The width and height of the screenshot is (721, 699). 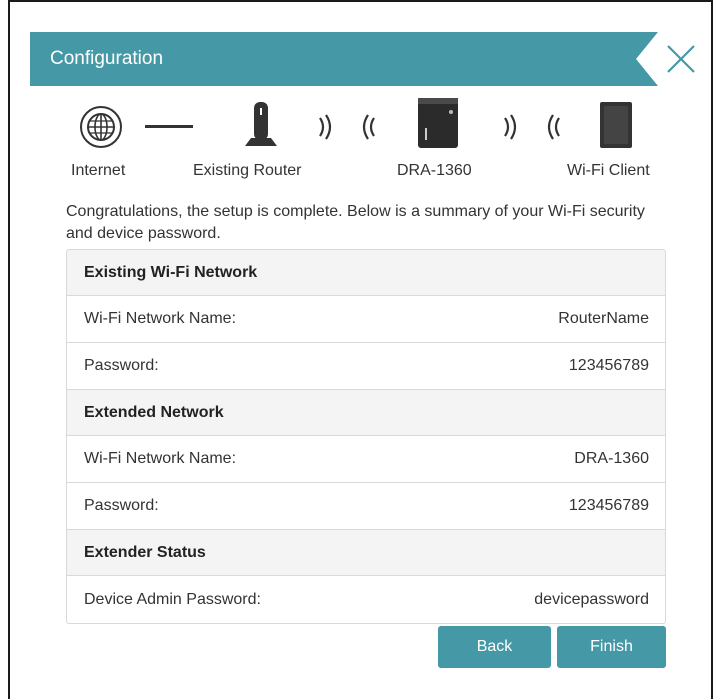 What do you see at coordinates (261, 124) in the screenshot?
I see `router-icon` at bounding box center [261, 124].